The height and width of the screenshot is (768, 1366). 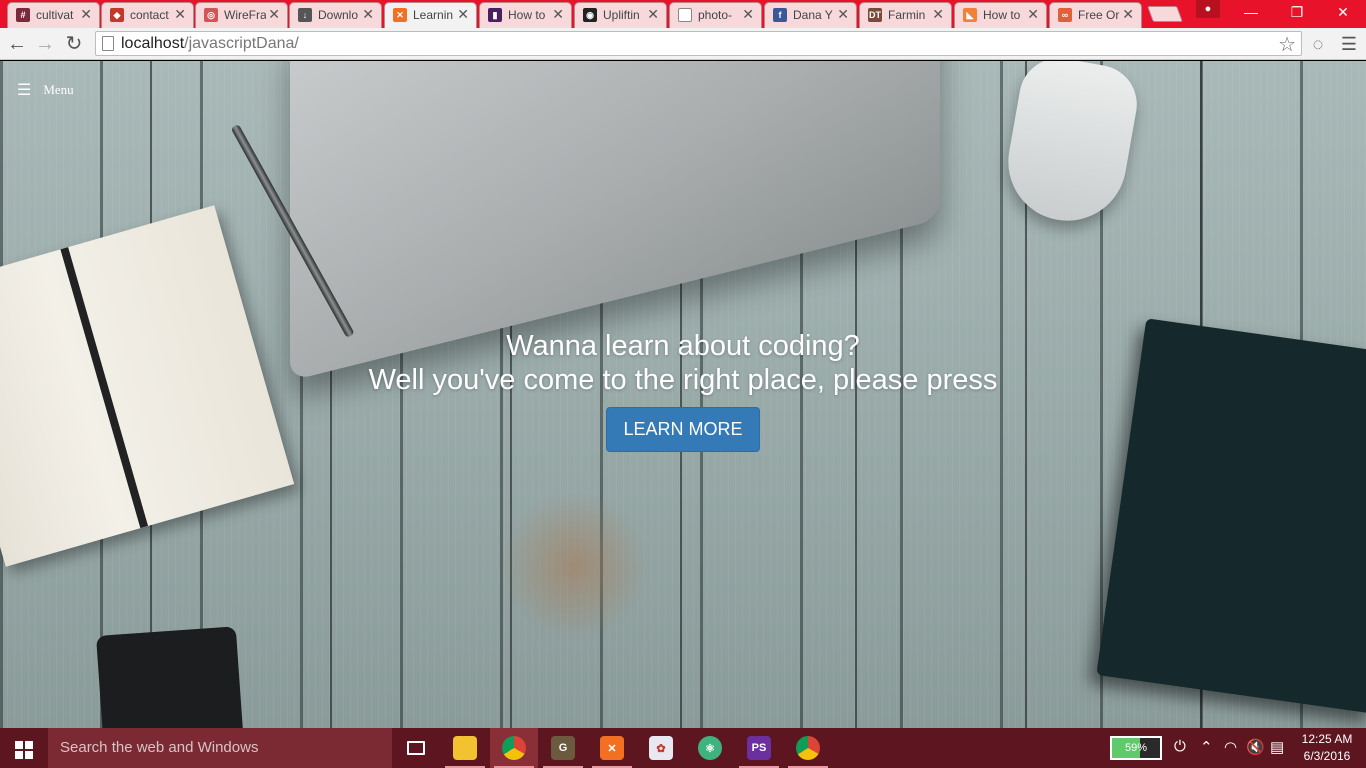 I want to click on mouse-image, so click(x=1071, y=146).